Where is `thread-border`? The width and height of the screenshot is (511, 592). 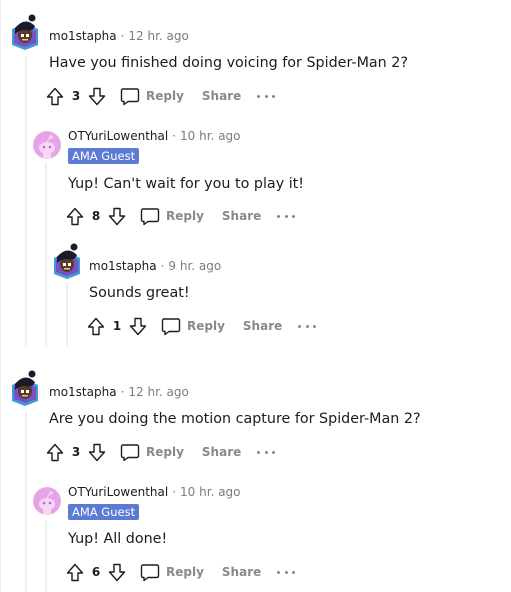
thread-border is located at coordinates (0, 296).